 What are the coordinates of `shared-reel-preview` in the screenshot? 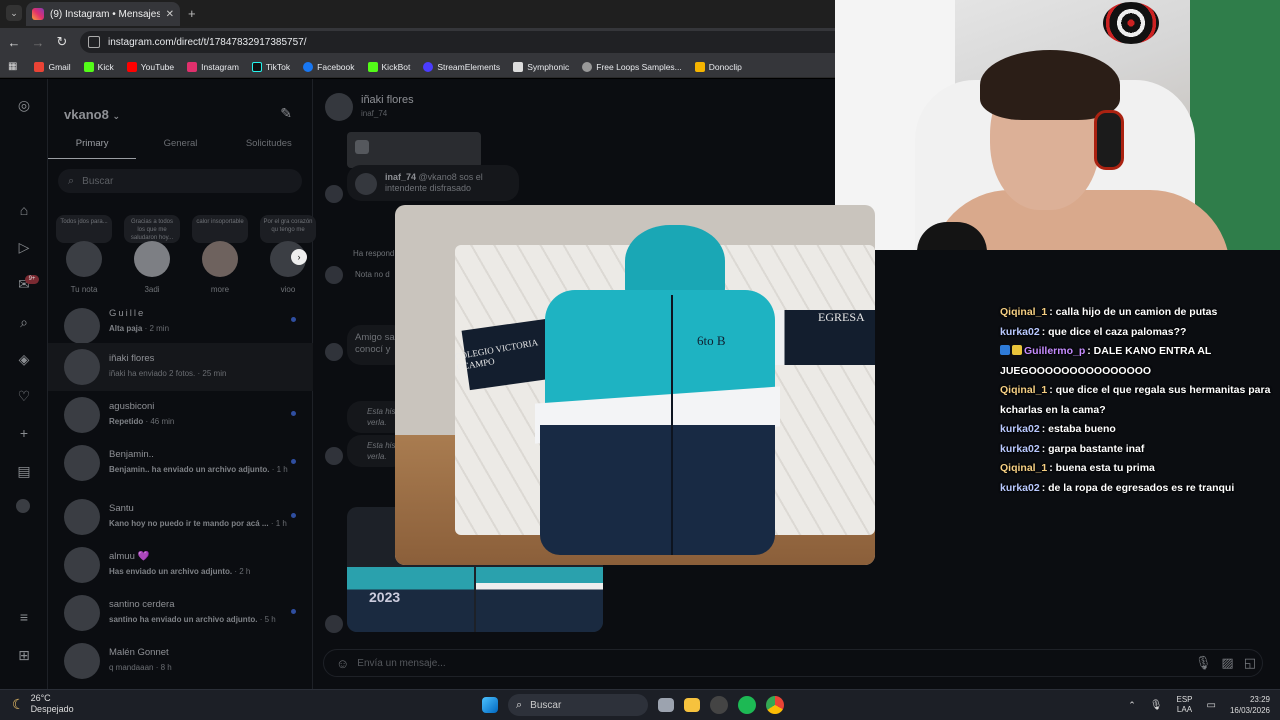 It's located at (414, 150).